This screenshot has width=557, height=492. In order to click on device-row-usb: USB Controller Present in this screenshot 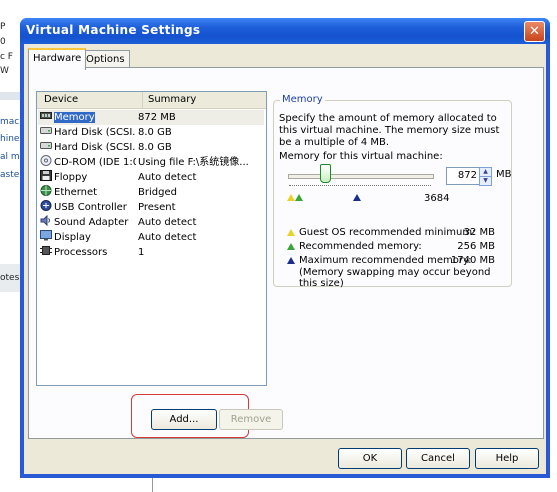, I will do `click(151, 207)`.